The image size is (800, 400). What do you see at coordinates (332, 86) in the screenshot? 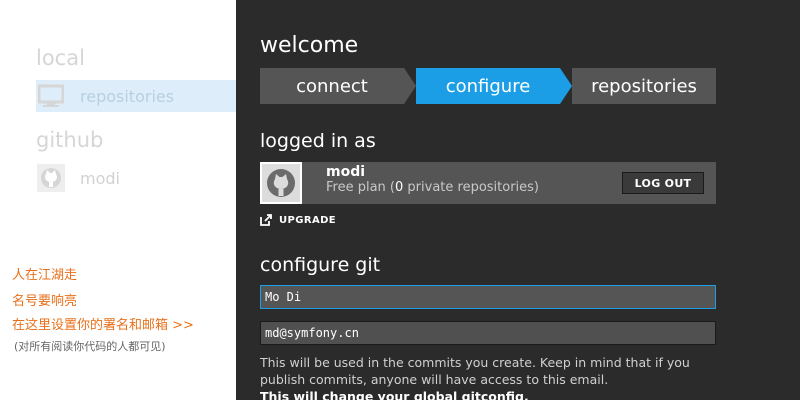
I see `step-connect: connect` at bounding box center [332, 86].